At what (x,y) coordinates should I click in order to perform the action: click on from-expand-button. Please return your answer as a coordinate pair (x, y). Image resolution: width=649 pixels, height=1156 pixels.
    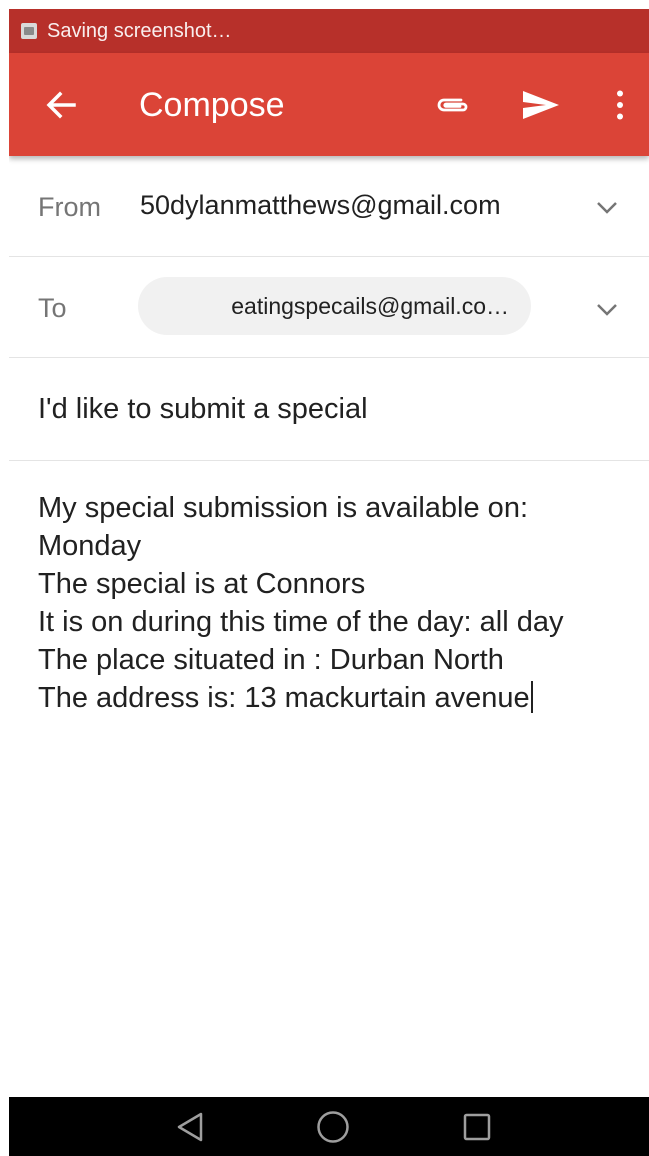
    Looking at the image, I should click on (607, 208).